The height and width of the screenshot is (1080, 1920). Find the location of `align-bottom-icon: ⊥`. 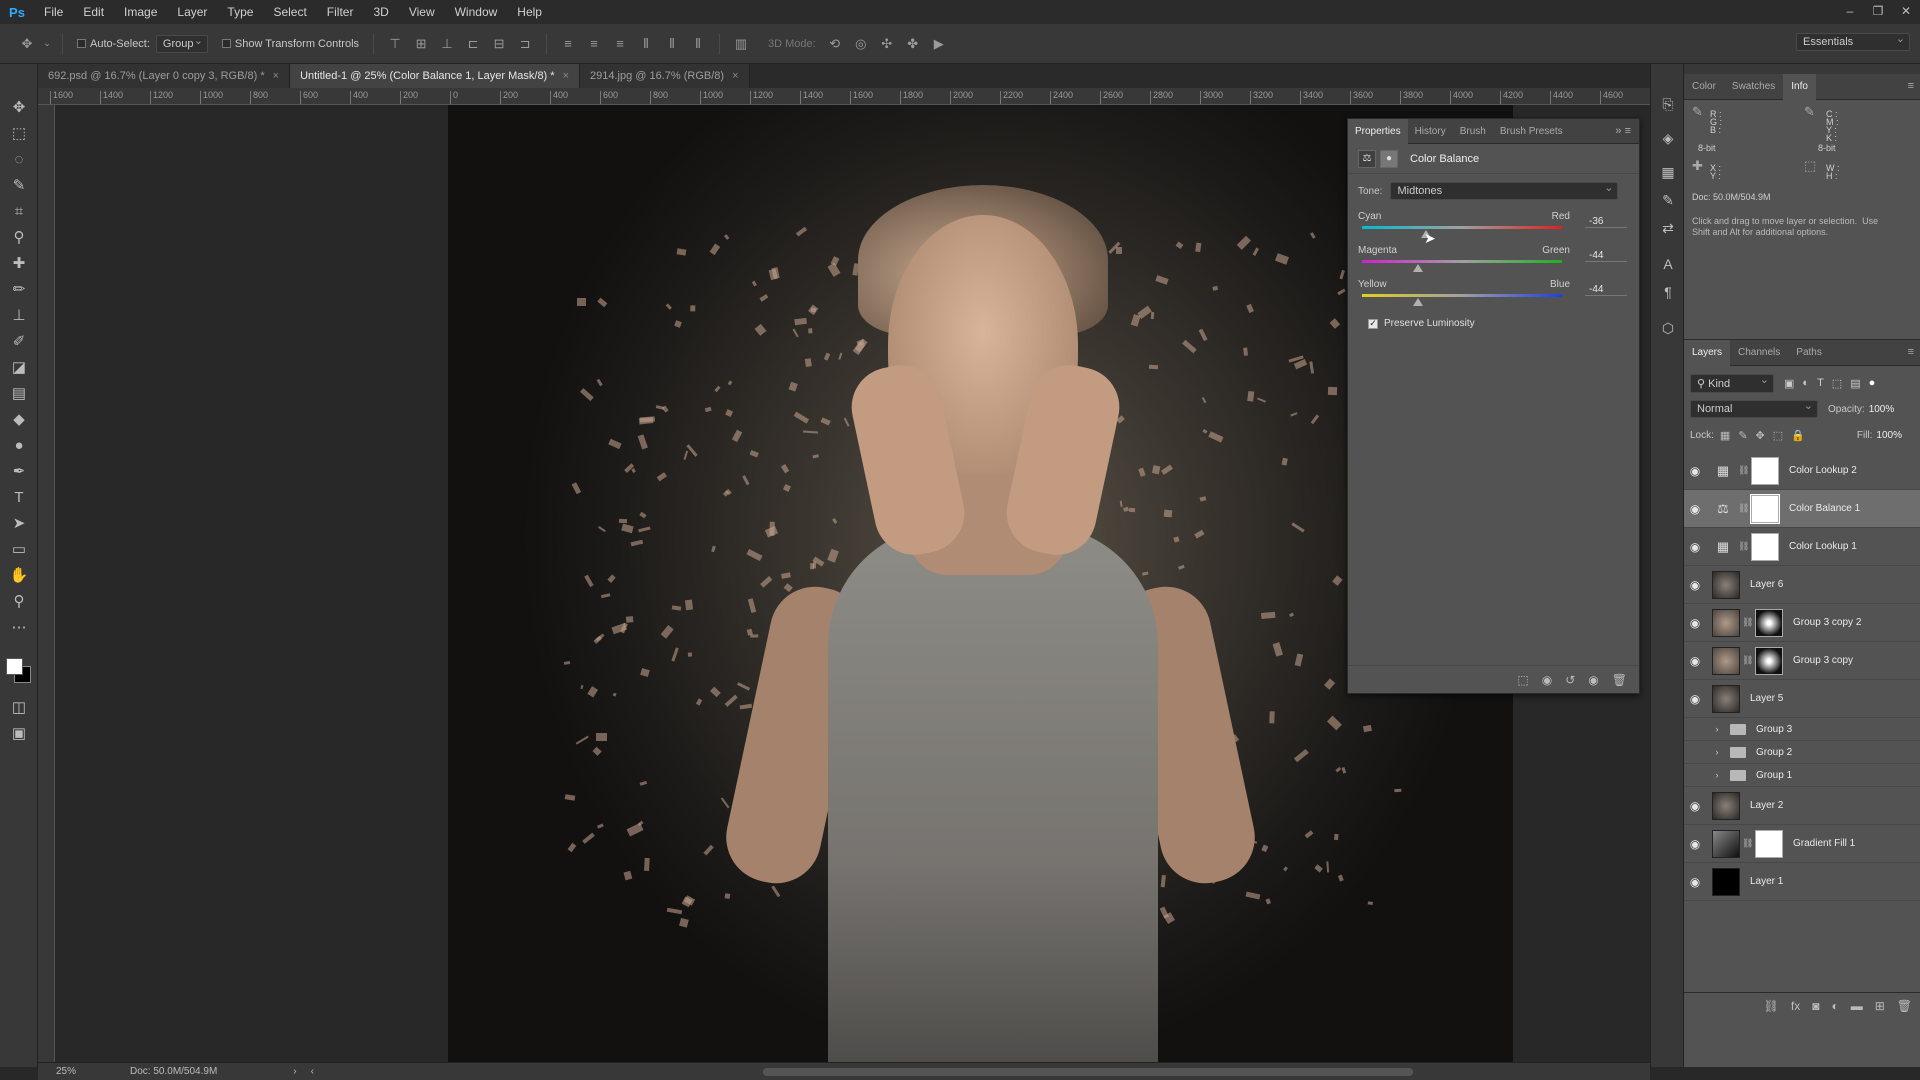

align-bottom-icon: ⊥ is located at coordinates (447, 44).